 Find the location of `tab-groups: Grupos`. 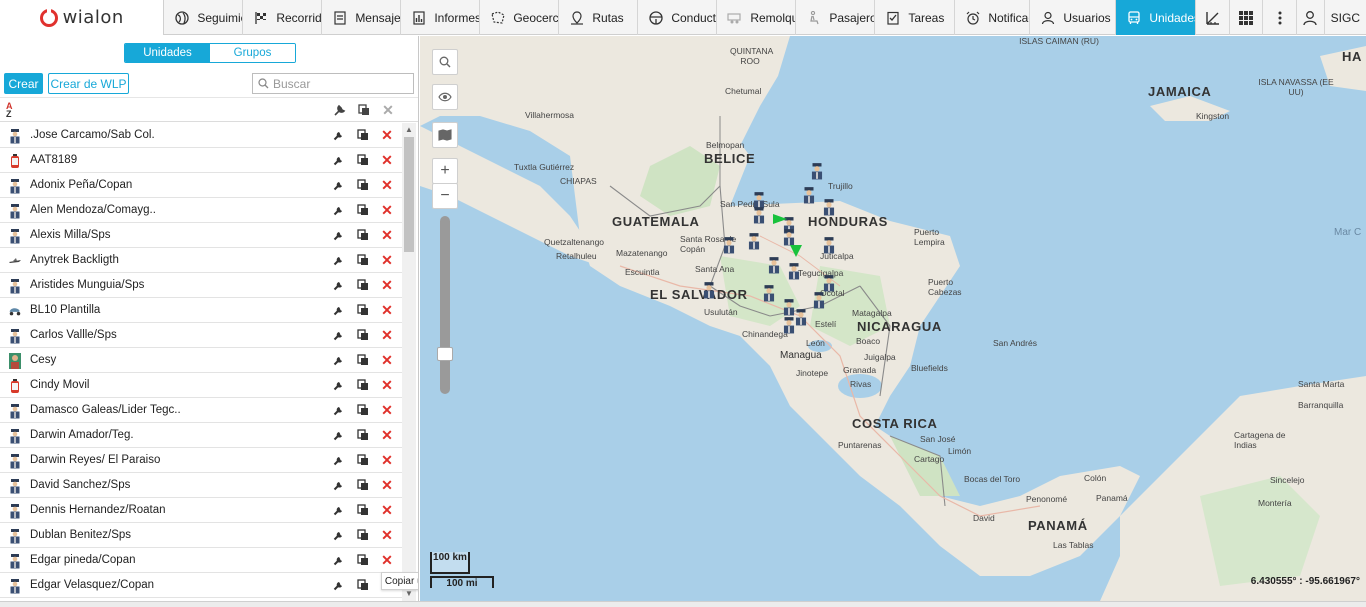

tab-groups: Grupos is located at coordinates (252, 53).